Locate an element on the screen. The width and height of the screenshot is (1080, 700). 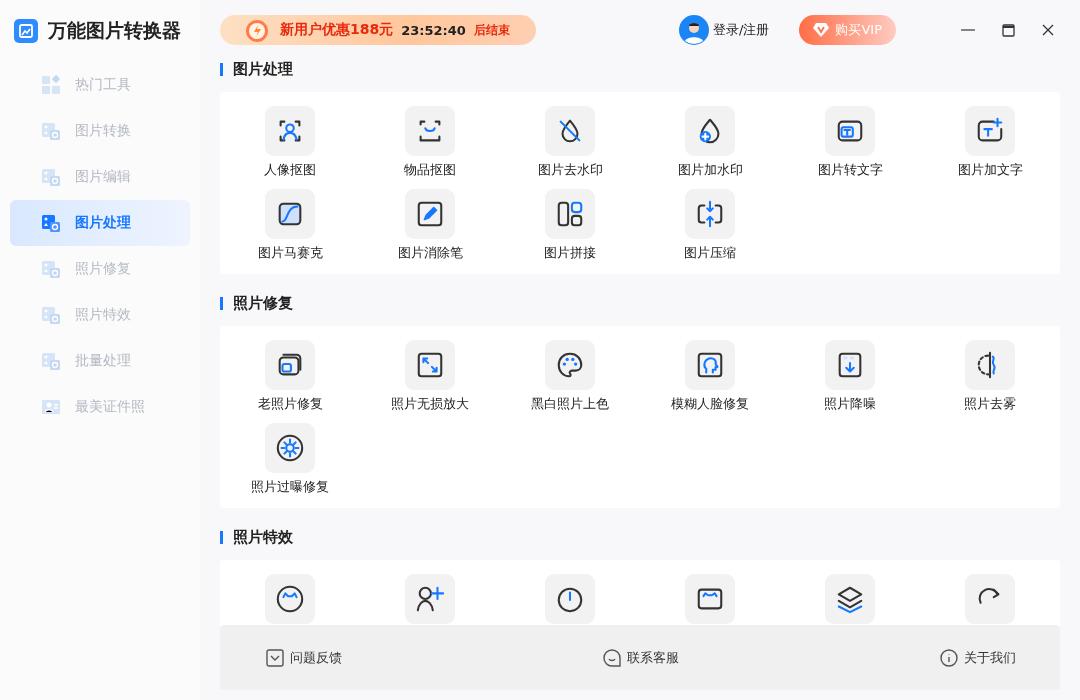
tool-label: 照片去雾 is located at coordinates (990, 404).